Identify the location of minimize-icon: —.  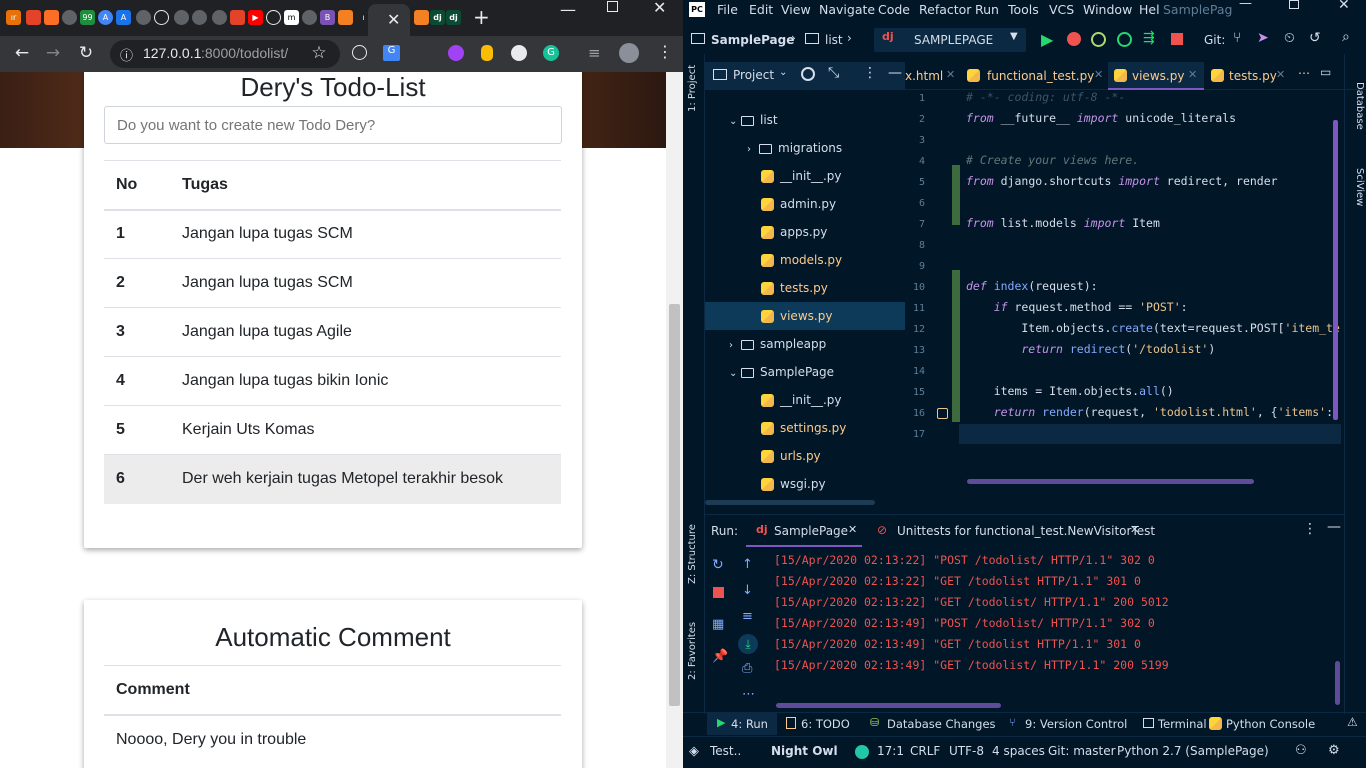
(568, 9).